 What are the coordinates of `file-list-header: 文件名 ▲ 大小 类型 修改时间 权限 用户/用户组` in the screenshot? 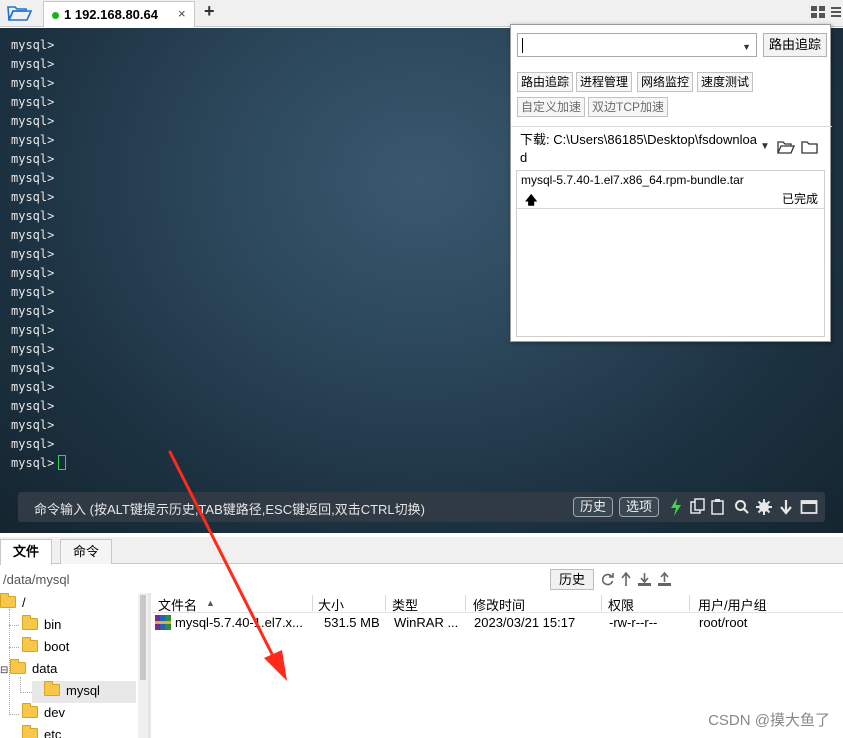 It's located at (497, 603).